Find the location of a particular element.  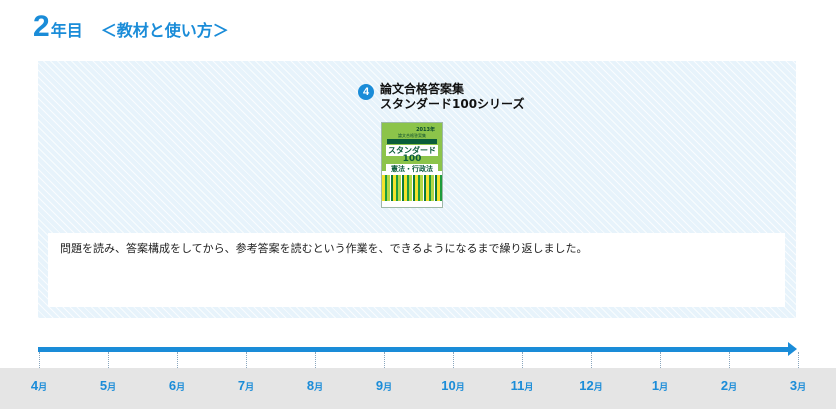

month-label: 7月 is located at coordinates (246, 385).